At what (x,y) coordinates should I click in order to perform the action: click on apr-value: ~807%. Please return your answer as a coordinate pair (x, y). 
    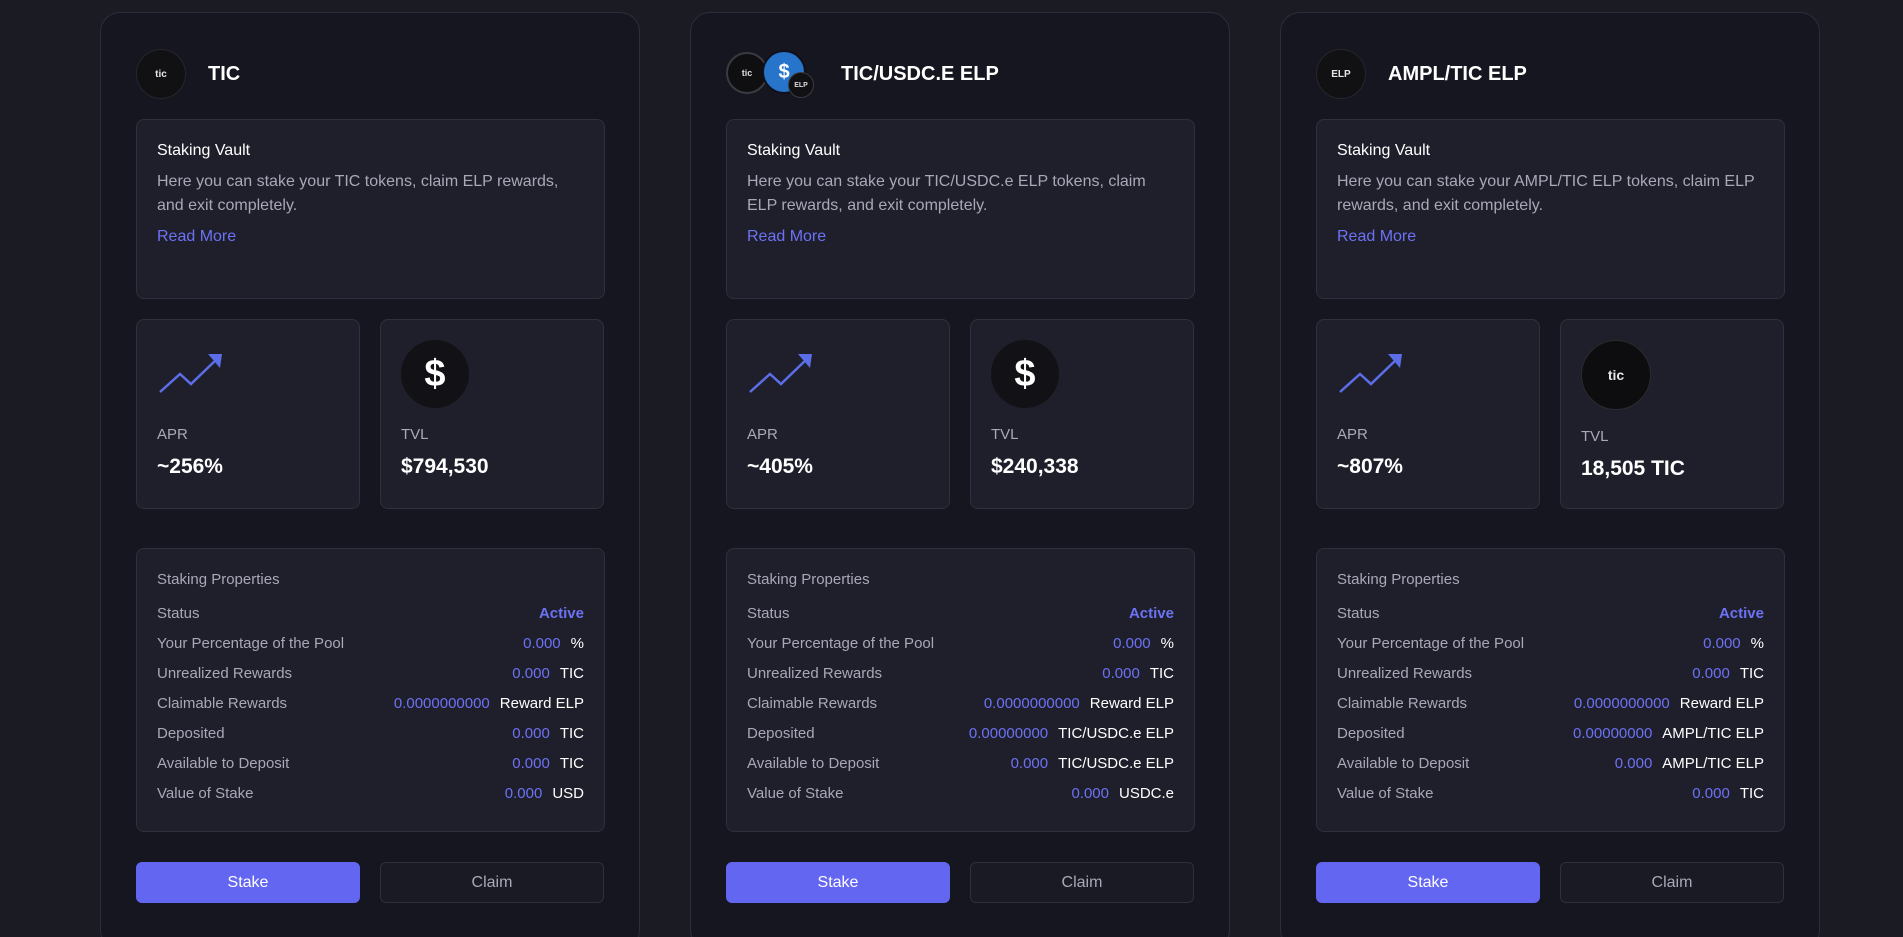
    Looking at the image, I should click on (1370, 466).